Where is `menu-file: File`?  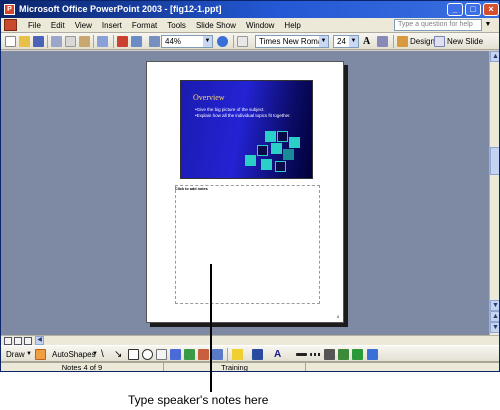
menu-file: File is located at coordinates (34, 25).